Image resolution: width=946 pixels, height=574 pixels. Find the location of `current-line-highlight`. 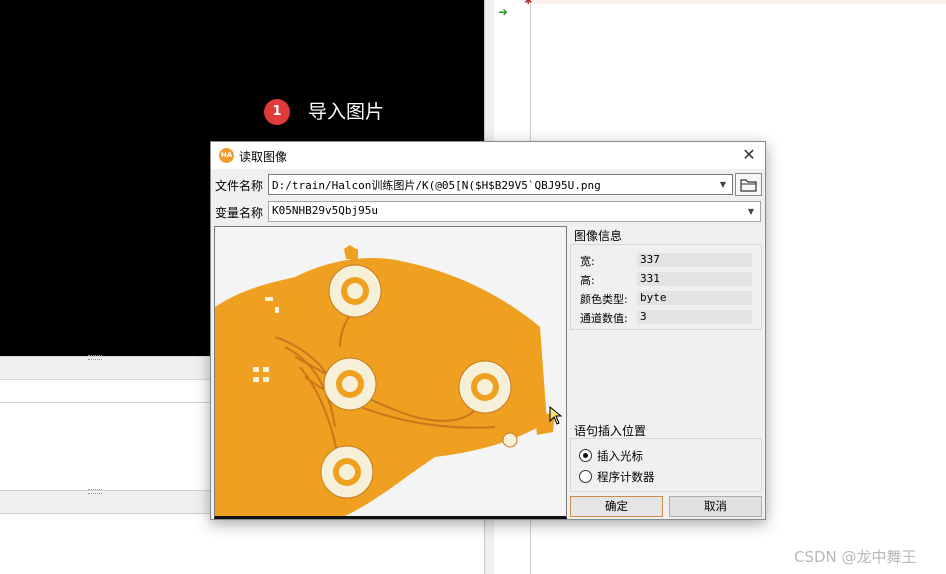

current-line-highlight is located at coordinates (738, 2).